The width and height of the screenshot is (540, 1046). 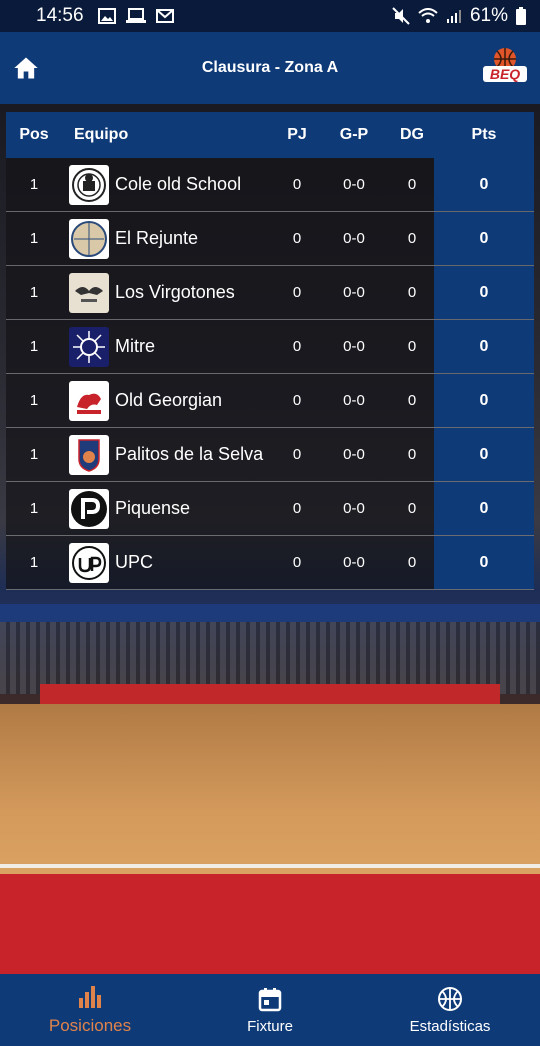 I want to click on nav-label: Fixture, so click(x=270, y=1026).